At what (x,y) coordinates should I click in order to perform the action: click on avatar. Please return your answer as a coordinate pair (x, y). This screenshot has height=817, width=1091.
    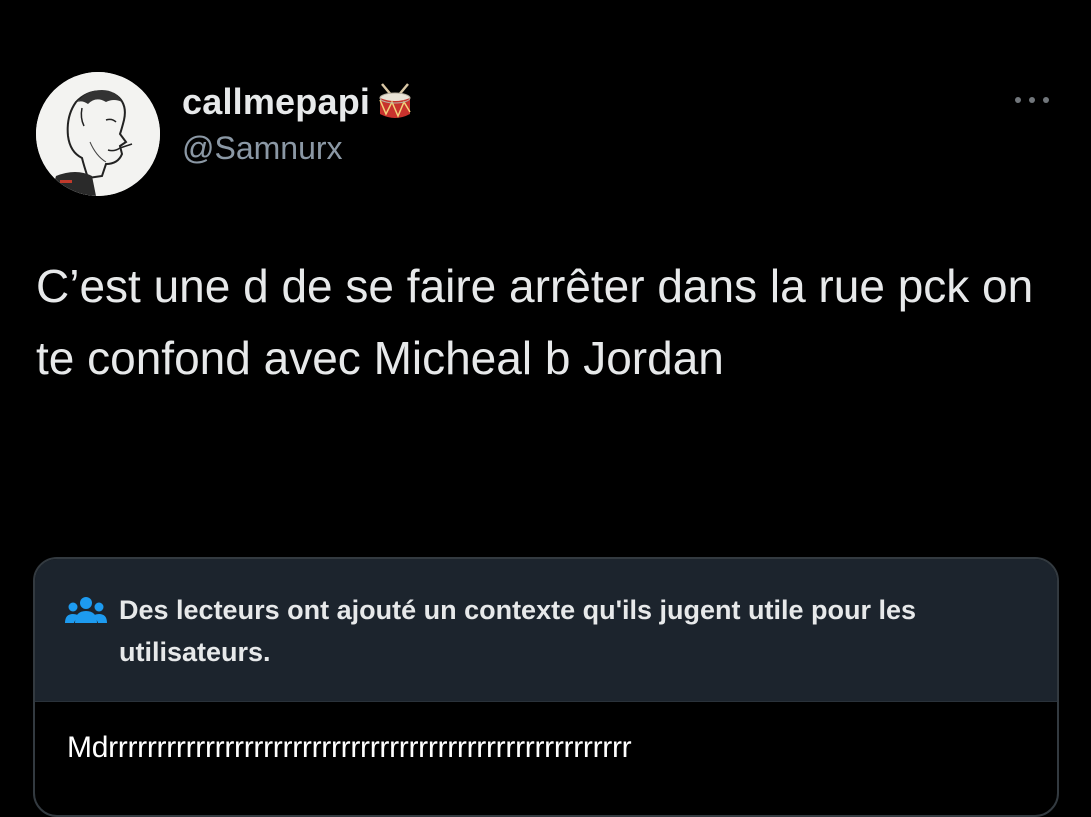
    Looking at the image, I should click on (98, 134).